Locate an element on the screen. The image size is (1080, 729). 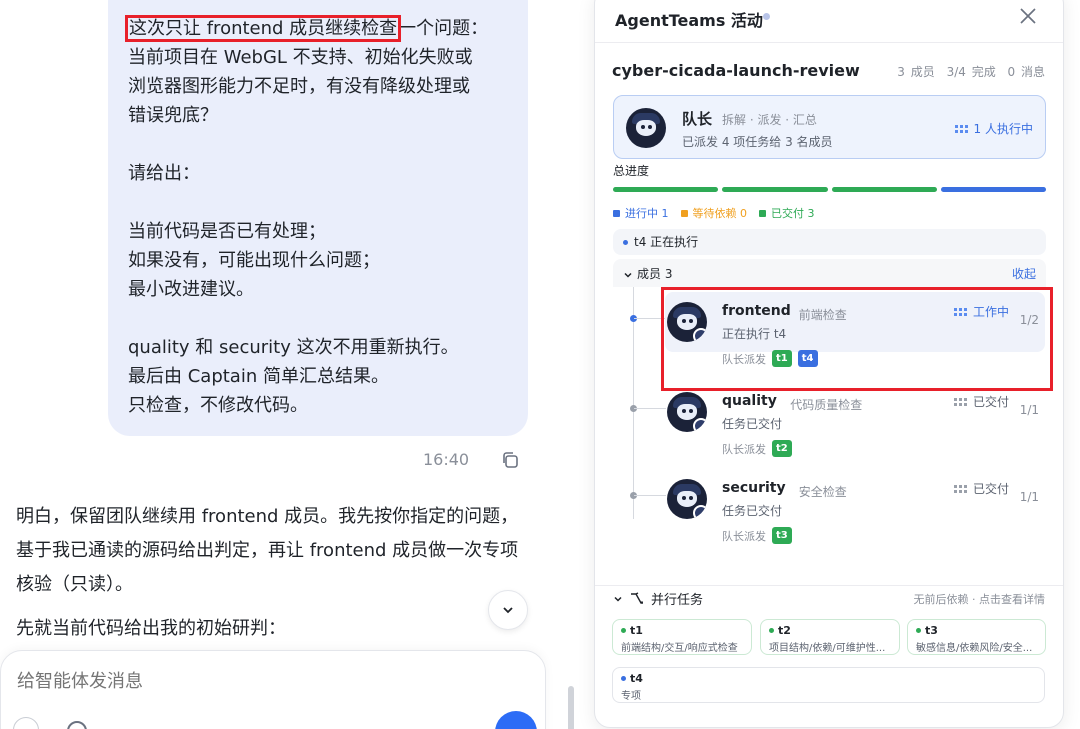
mode-icon is located at coordinates (77, 725).